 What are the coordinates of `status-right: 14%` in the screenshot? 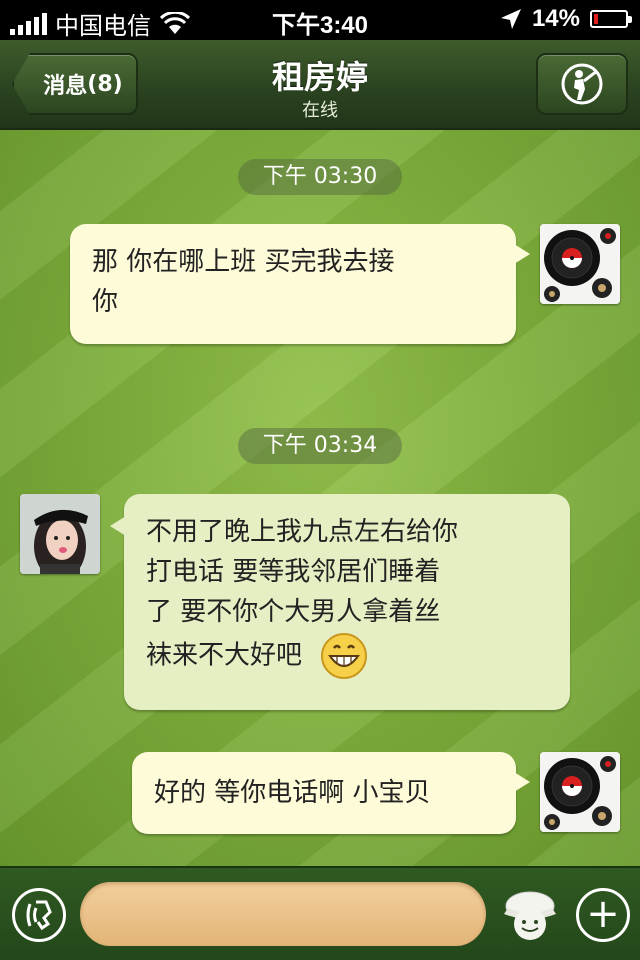 It's located at (566, 19).